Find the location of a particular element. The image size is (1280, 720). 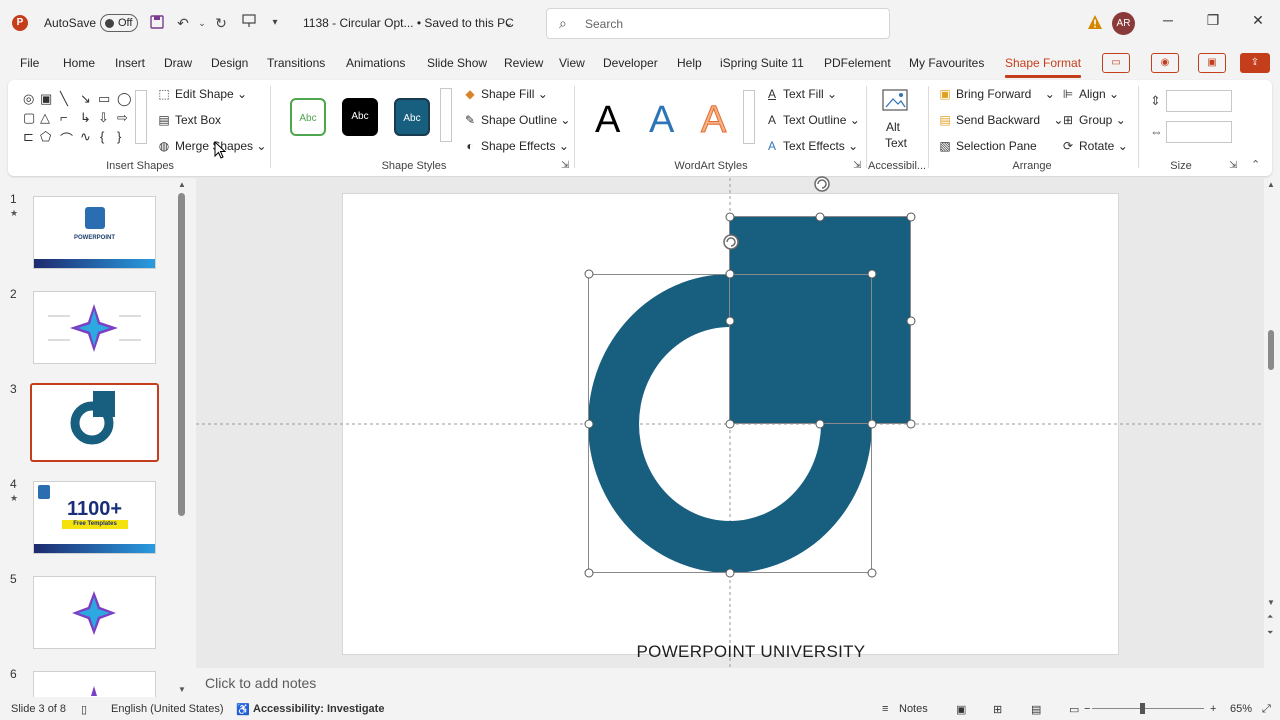

zoom-slider-thumb is located at coordinates (1142, 708).